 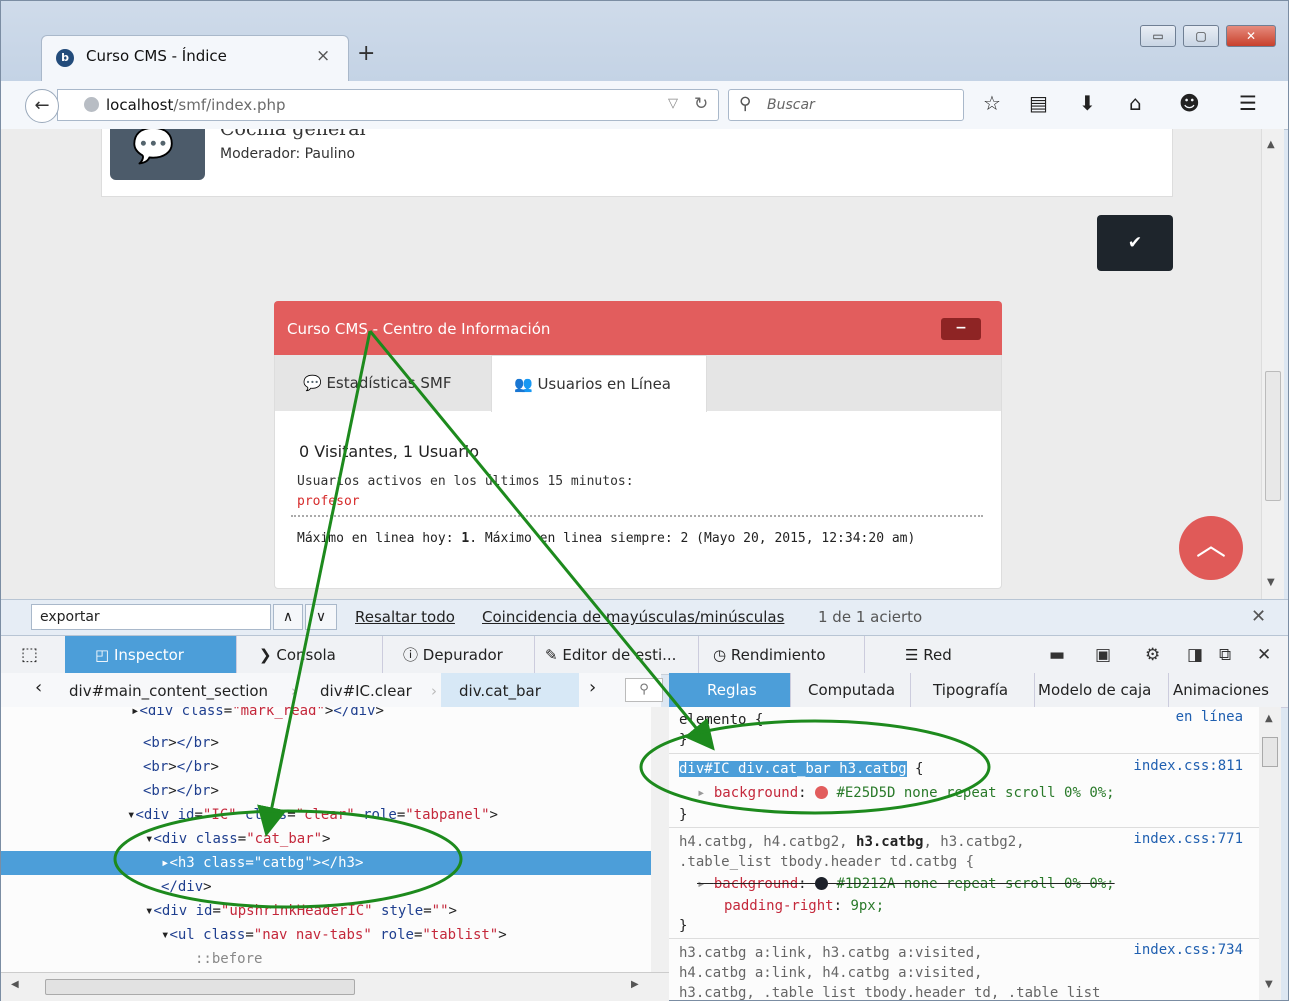 What do you see at coordinates (459, 655) in the screenshot?
I see `tab-debugger: ⓘ Depurador` at bounding box center [459, 655].